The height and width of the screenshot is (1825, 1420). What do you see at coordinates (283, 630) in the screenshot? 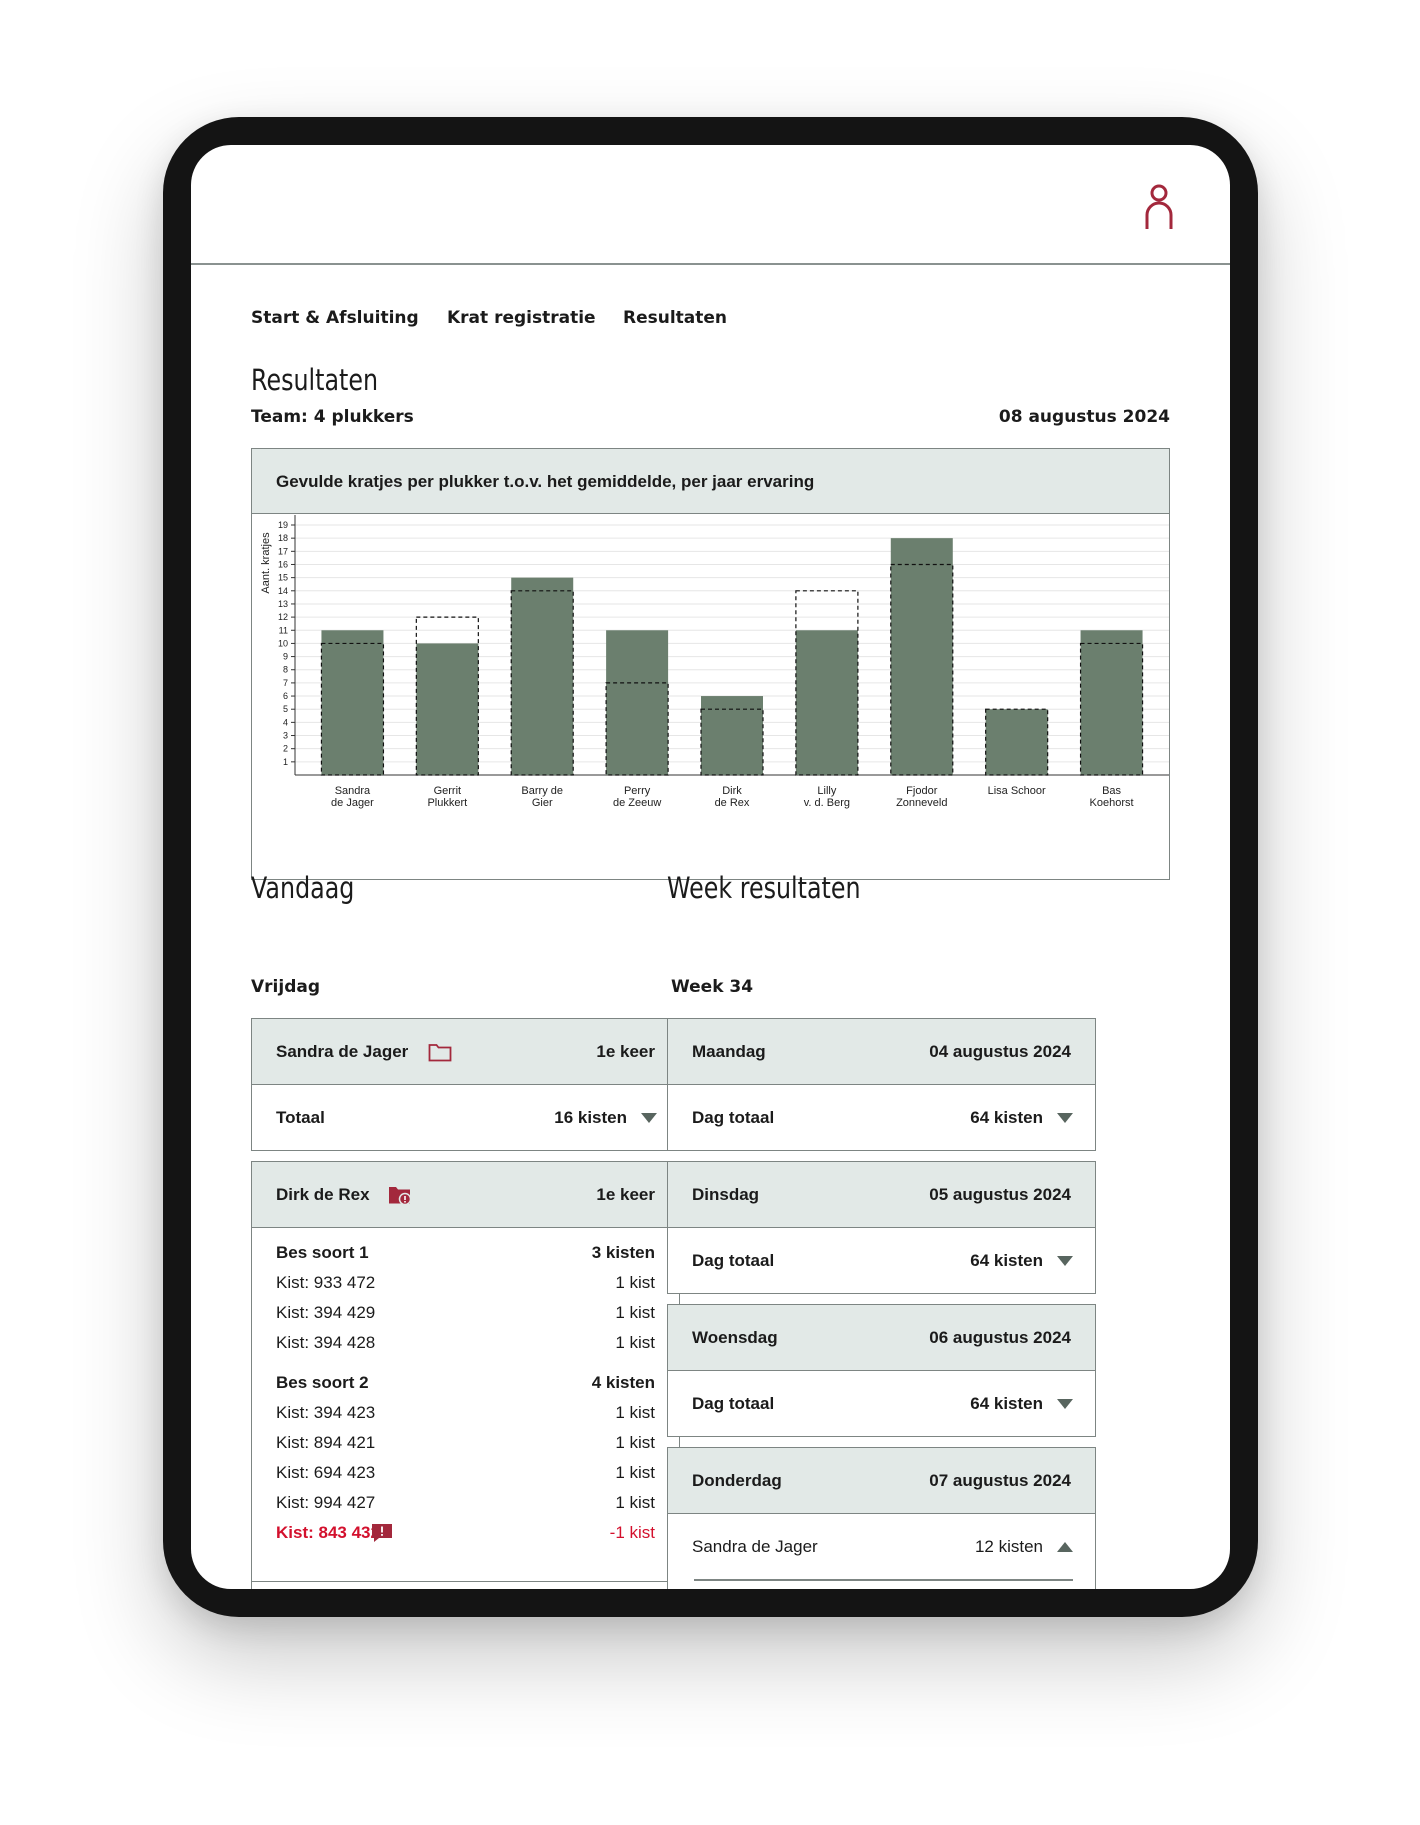
I see `y-tick-label: 11` at bounding box center [283, 630].